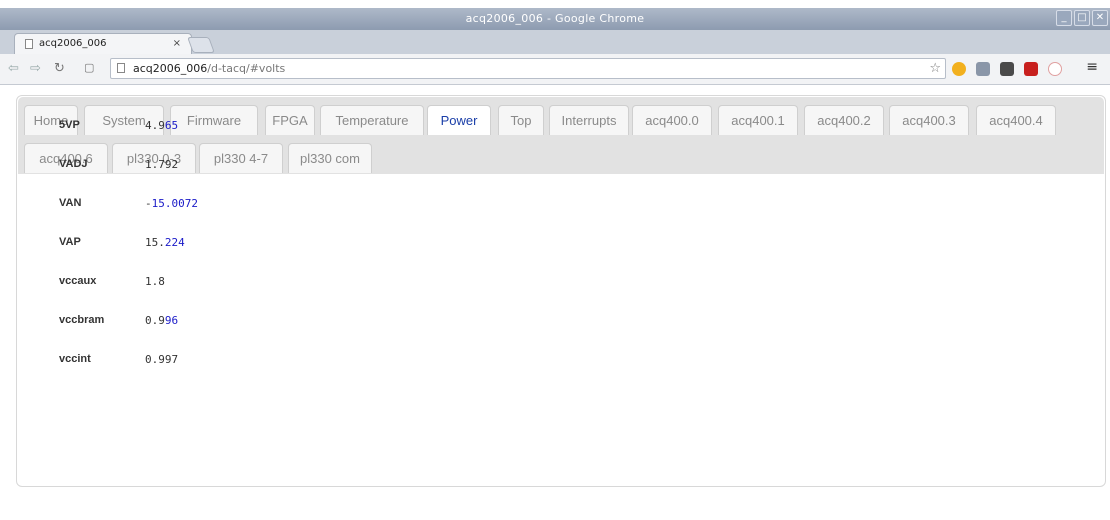 Image resolution: width=1110 pixels, height=520 pixels. What do you see at coordinates (241, 158) in the screenshot?
I see `tab-pl330-4-7: pl330 4-7` at bounding box center [241, 158].